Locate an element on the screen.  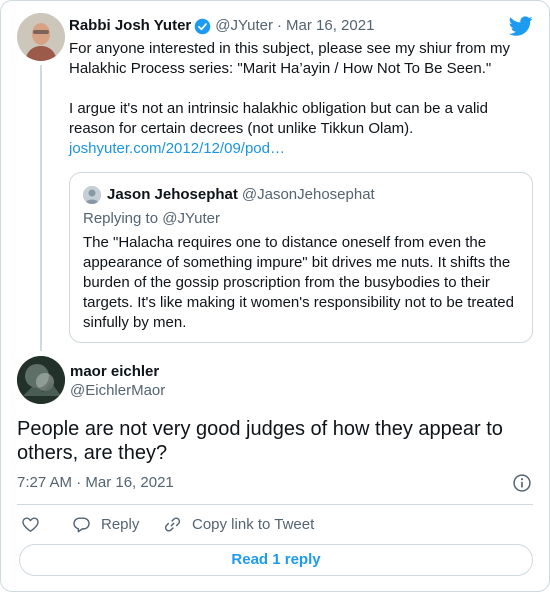
quoted-display-name: Jason Jehosephat is located at coordinates (172, 194).